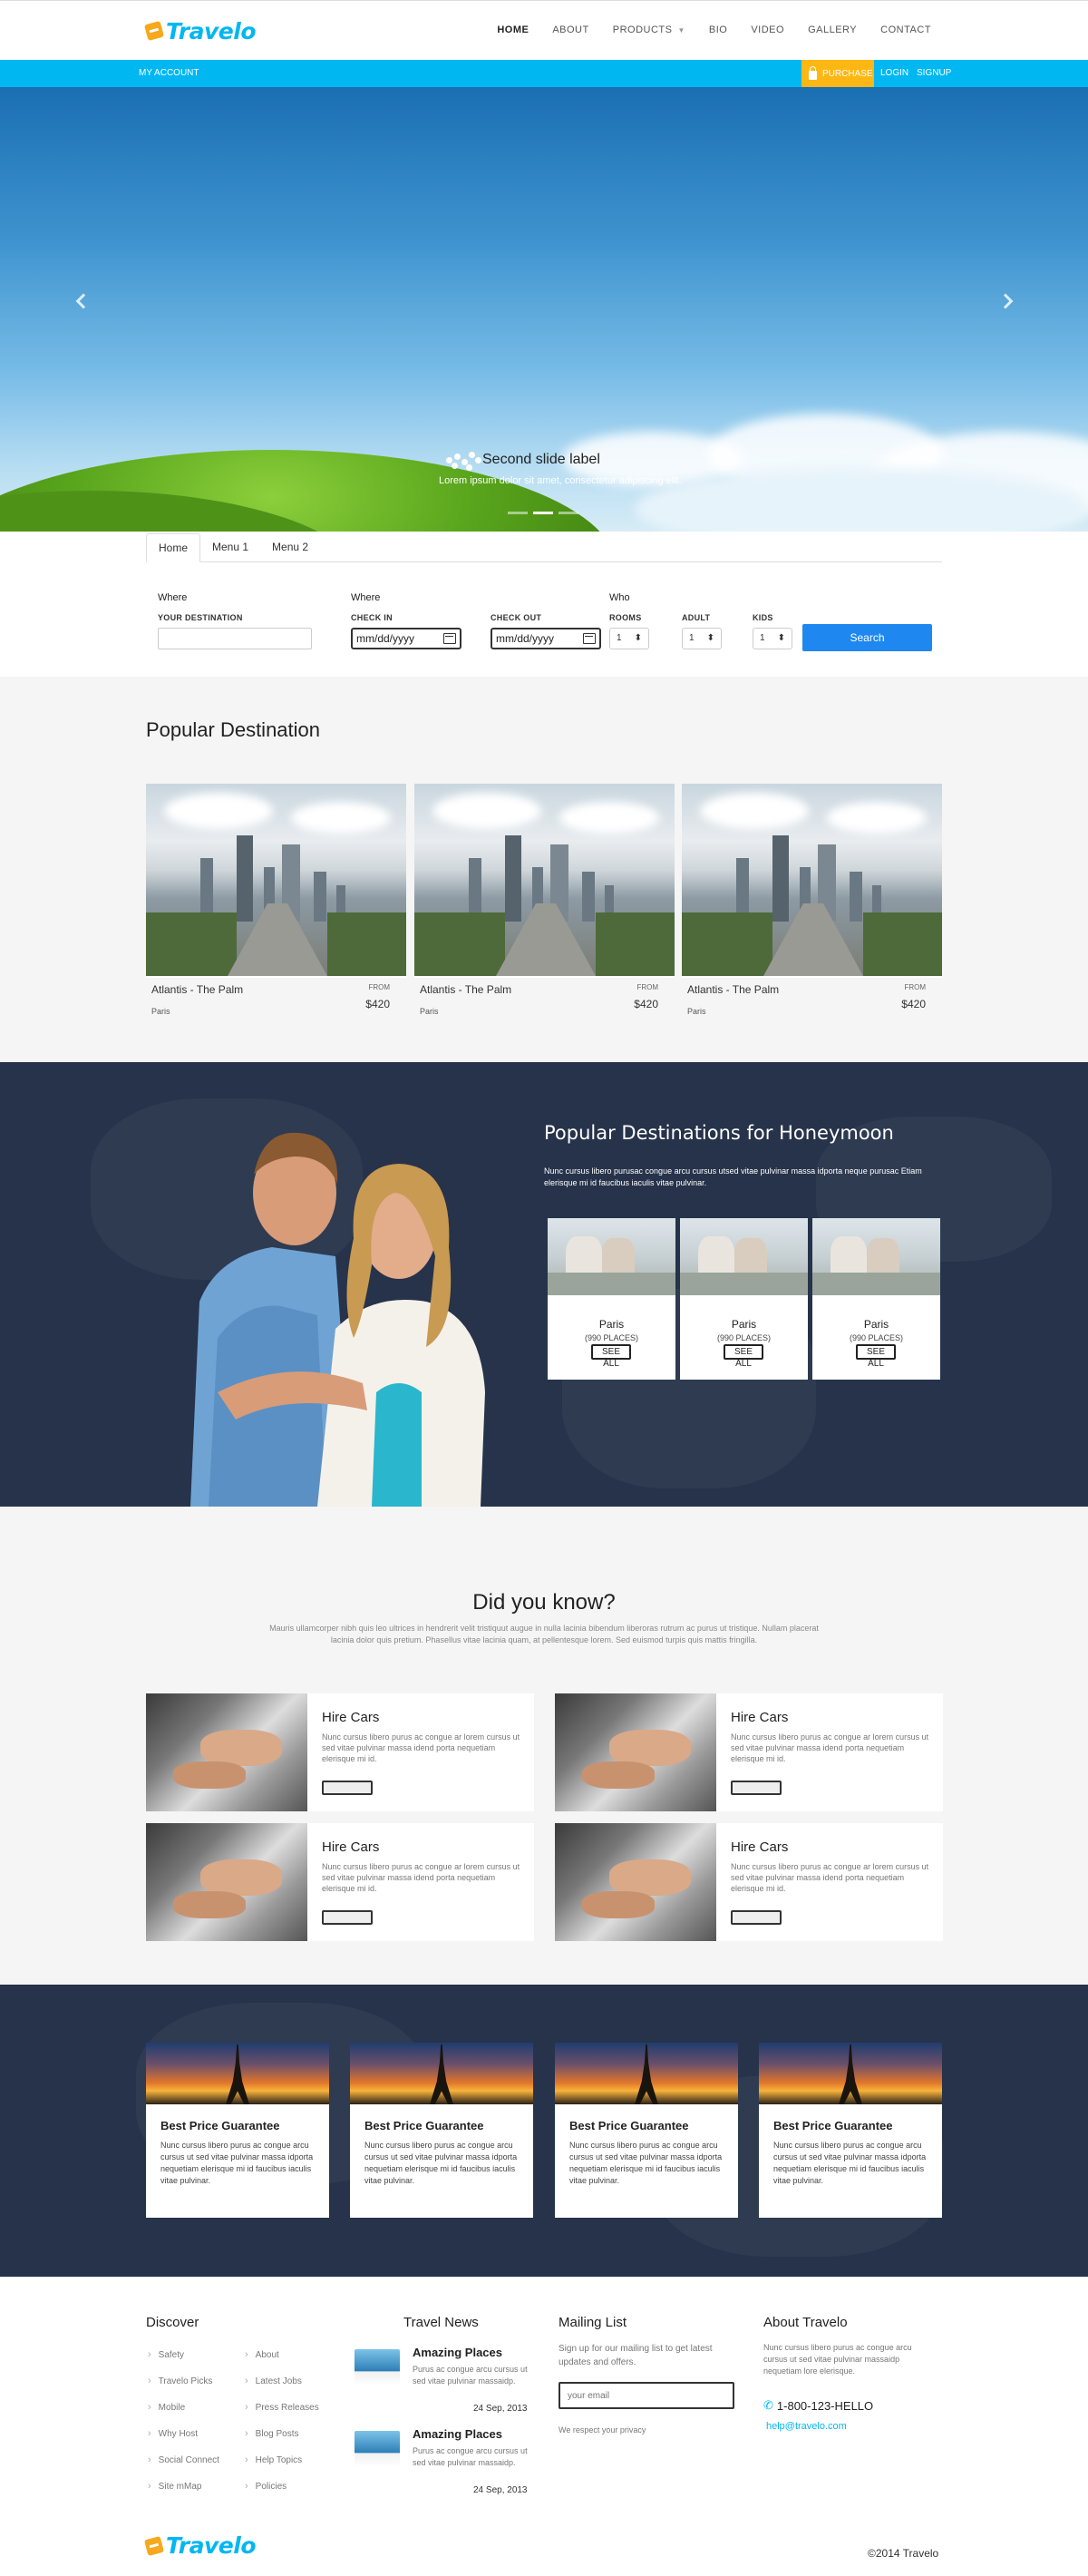  I want to click on phone-number: ✆ 1-800-123-HELLO, so click(818, 2405).